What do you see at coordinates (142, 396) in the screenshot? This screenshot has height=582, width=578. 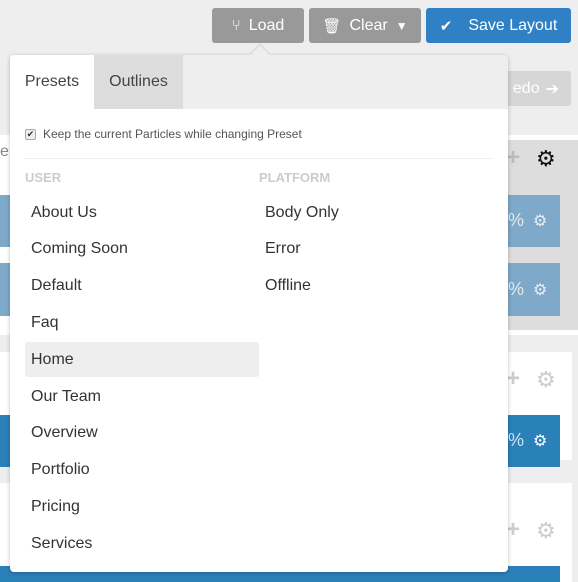 I see `preset-item: Our Team` at bounding box center [142, 396].